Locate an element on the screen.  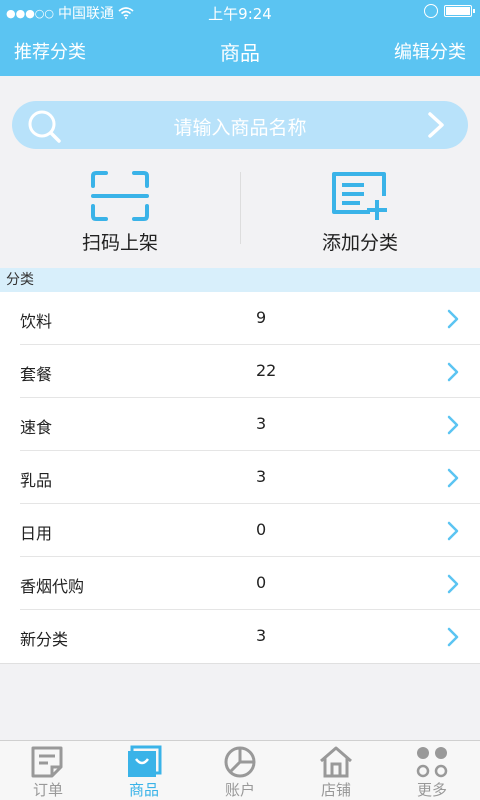
status-bar: ●●●○○ 中国联通 上午9:24 is located at coordinates (240, 12).